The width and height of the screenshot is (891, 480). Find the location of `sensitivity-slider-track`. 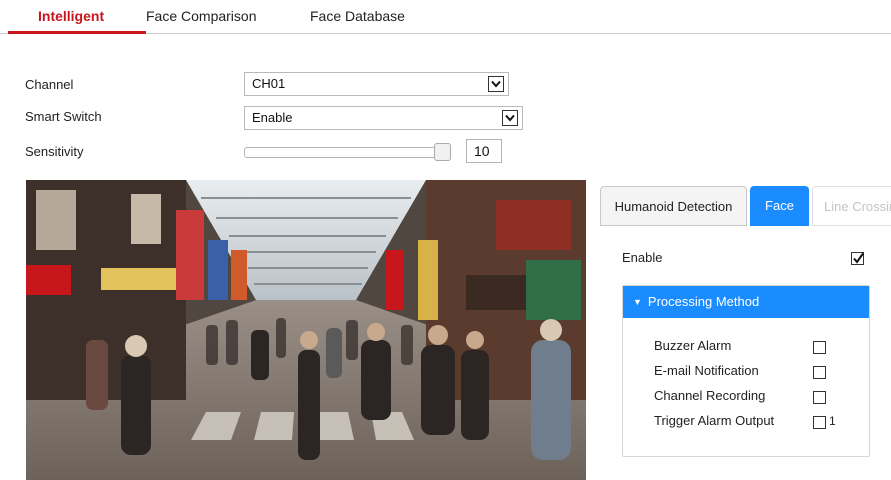

sensitivity-slider-track is located at coordinates (347, 152).